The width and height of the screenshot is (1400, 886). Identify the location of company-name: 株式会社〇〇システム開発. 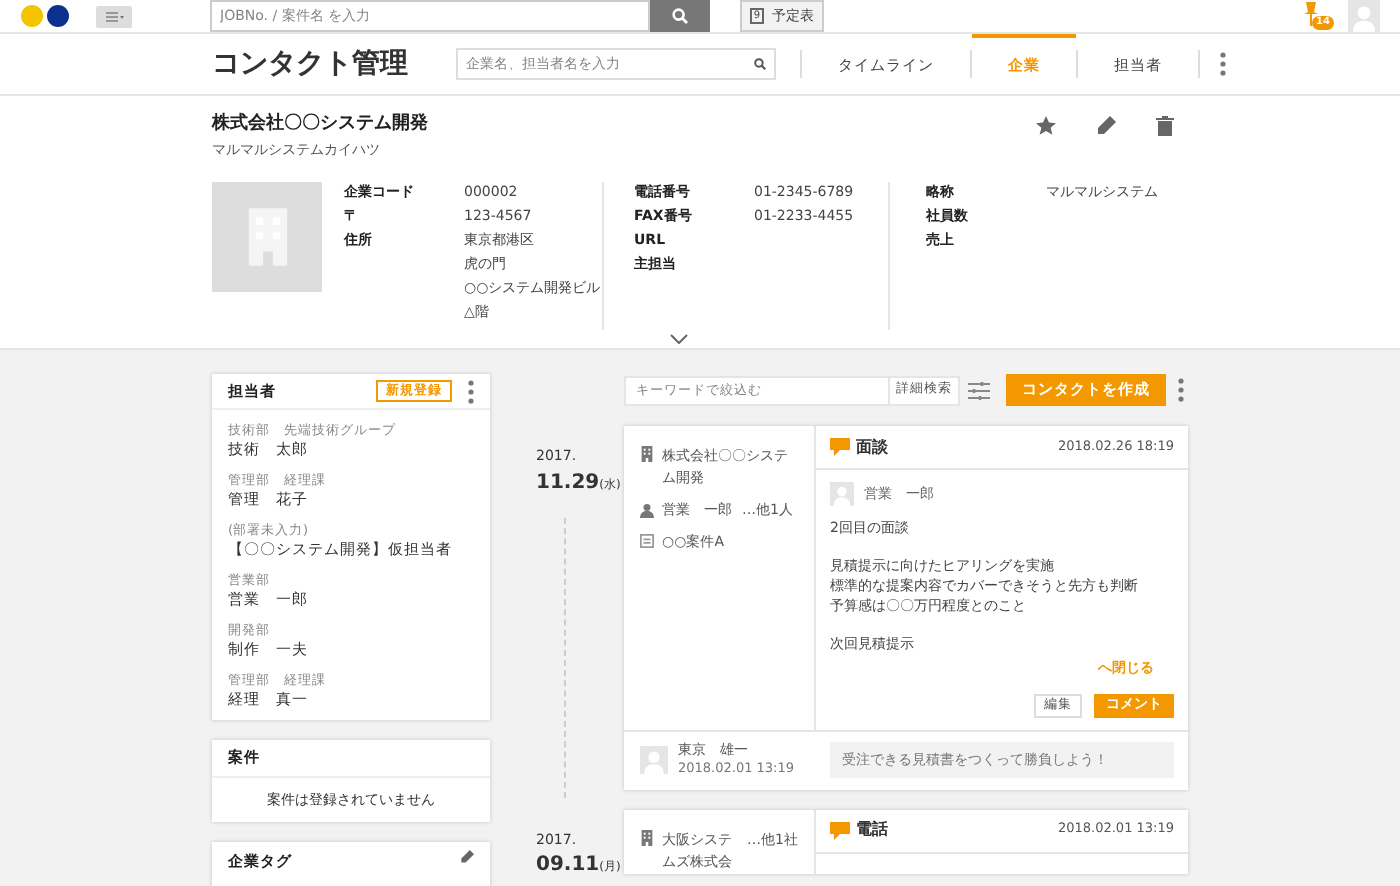
(320, 125).